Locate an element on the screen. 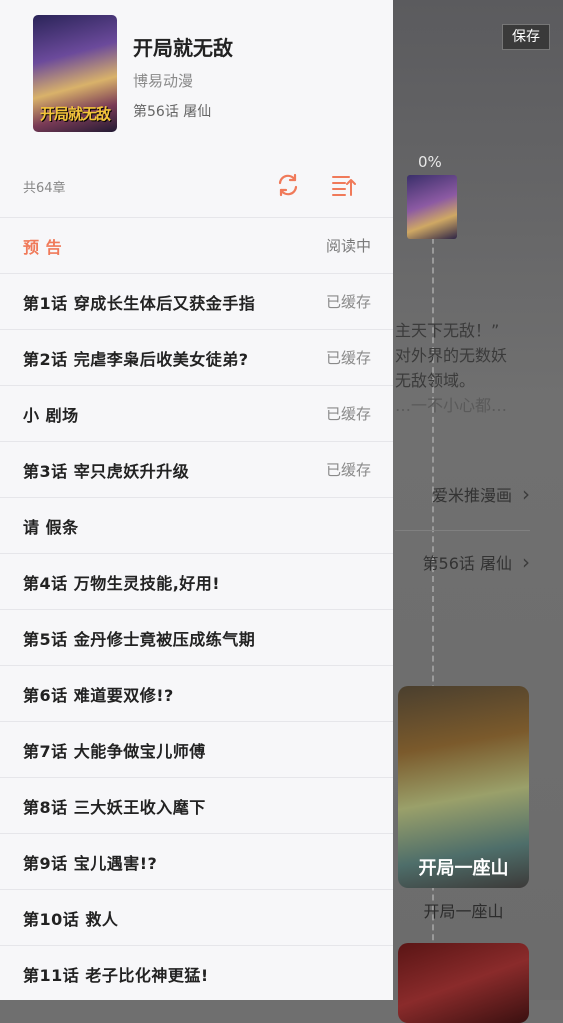  chapter-row: 第11话 老子比化神更猛! is located at coordinates (196, 973).